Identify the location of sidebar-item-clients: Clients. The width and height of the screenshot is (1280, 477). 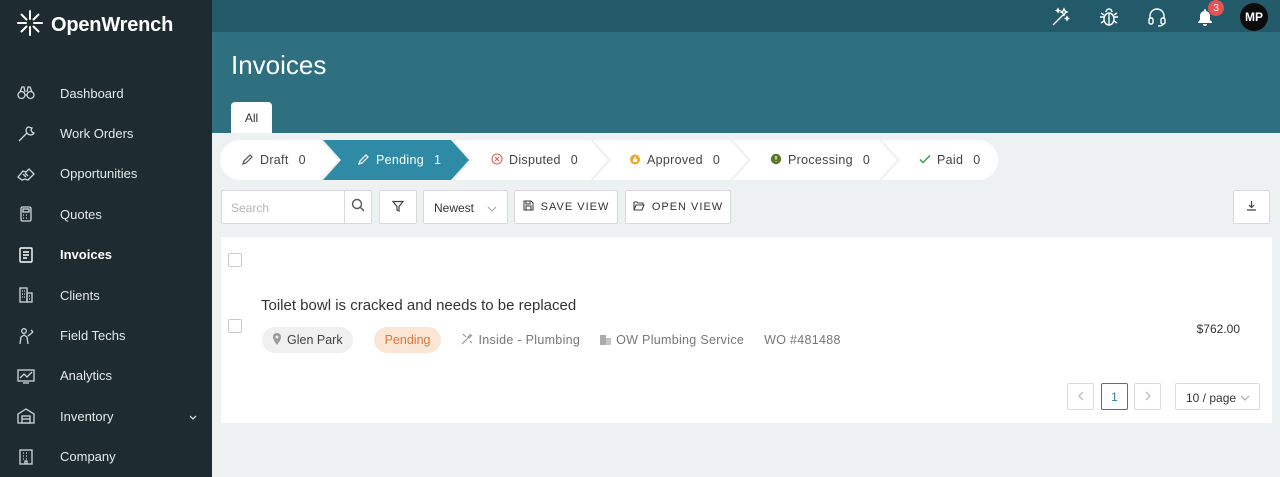
(106, 295).